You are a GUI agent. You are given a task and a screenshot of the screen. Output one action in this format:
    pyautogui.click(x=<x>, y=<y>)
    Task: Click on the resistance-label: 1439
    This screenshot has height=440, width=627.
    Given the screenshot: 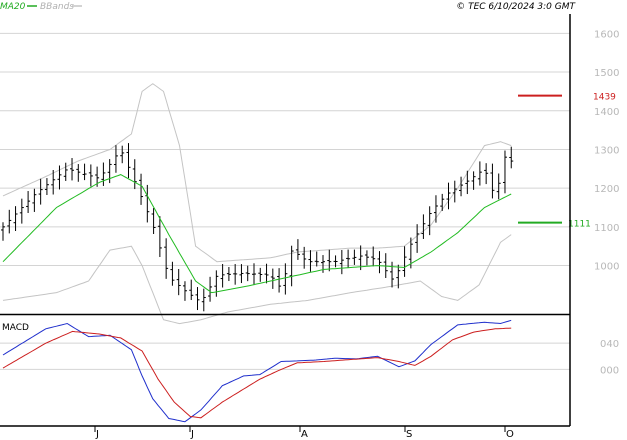 What is the action you would take?
    pyautogui.click(x=604, y=98)
    